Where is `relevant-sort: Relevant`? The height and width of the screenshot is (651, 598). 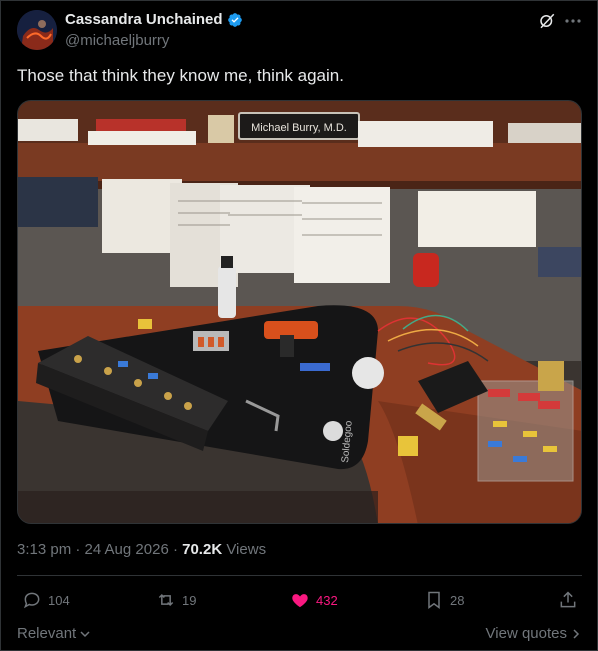 relevant-sort: Relevant is located at coordinates (54, 633).